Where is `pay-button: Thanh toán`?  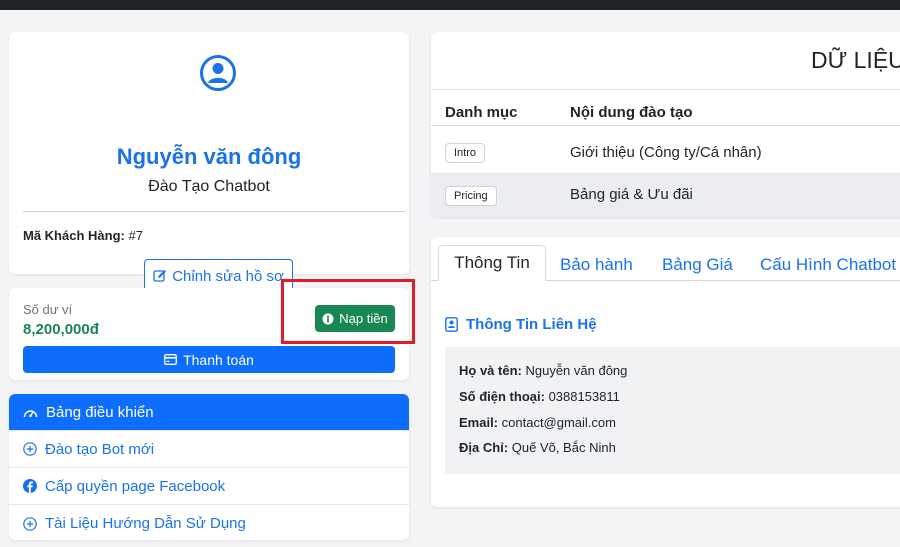
pay-button: Thanh toán is located at coordinates (209, 359).